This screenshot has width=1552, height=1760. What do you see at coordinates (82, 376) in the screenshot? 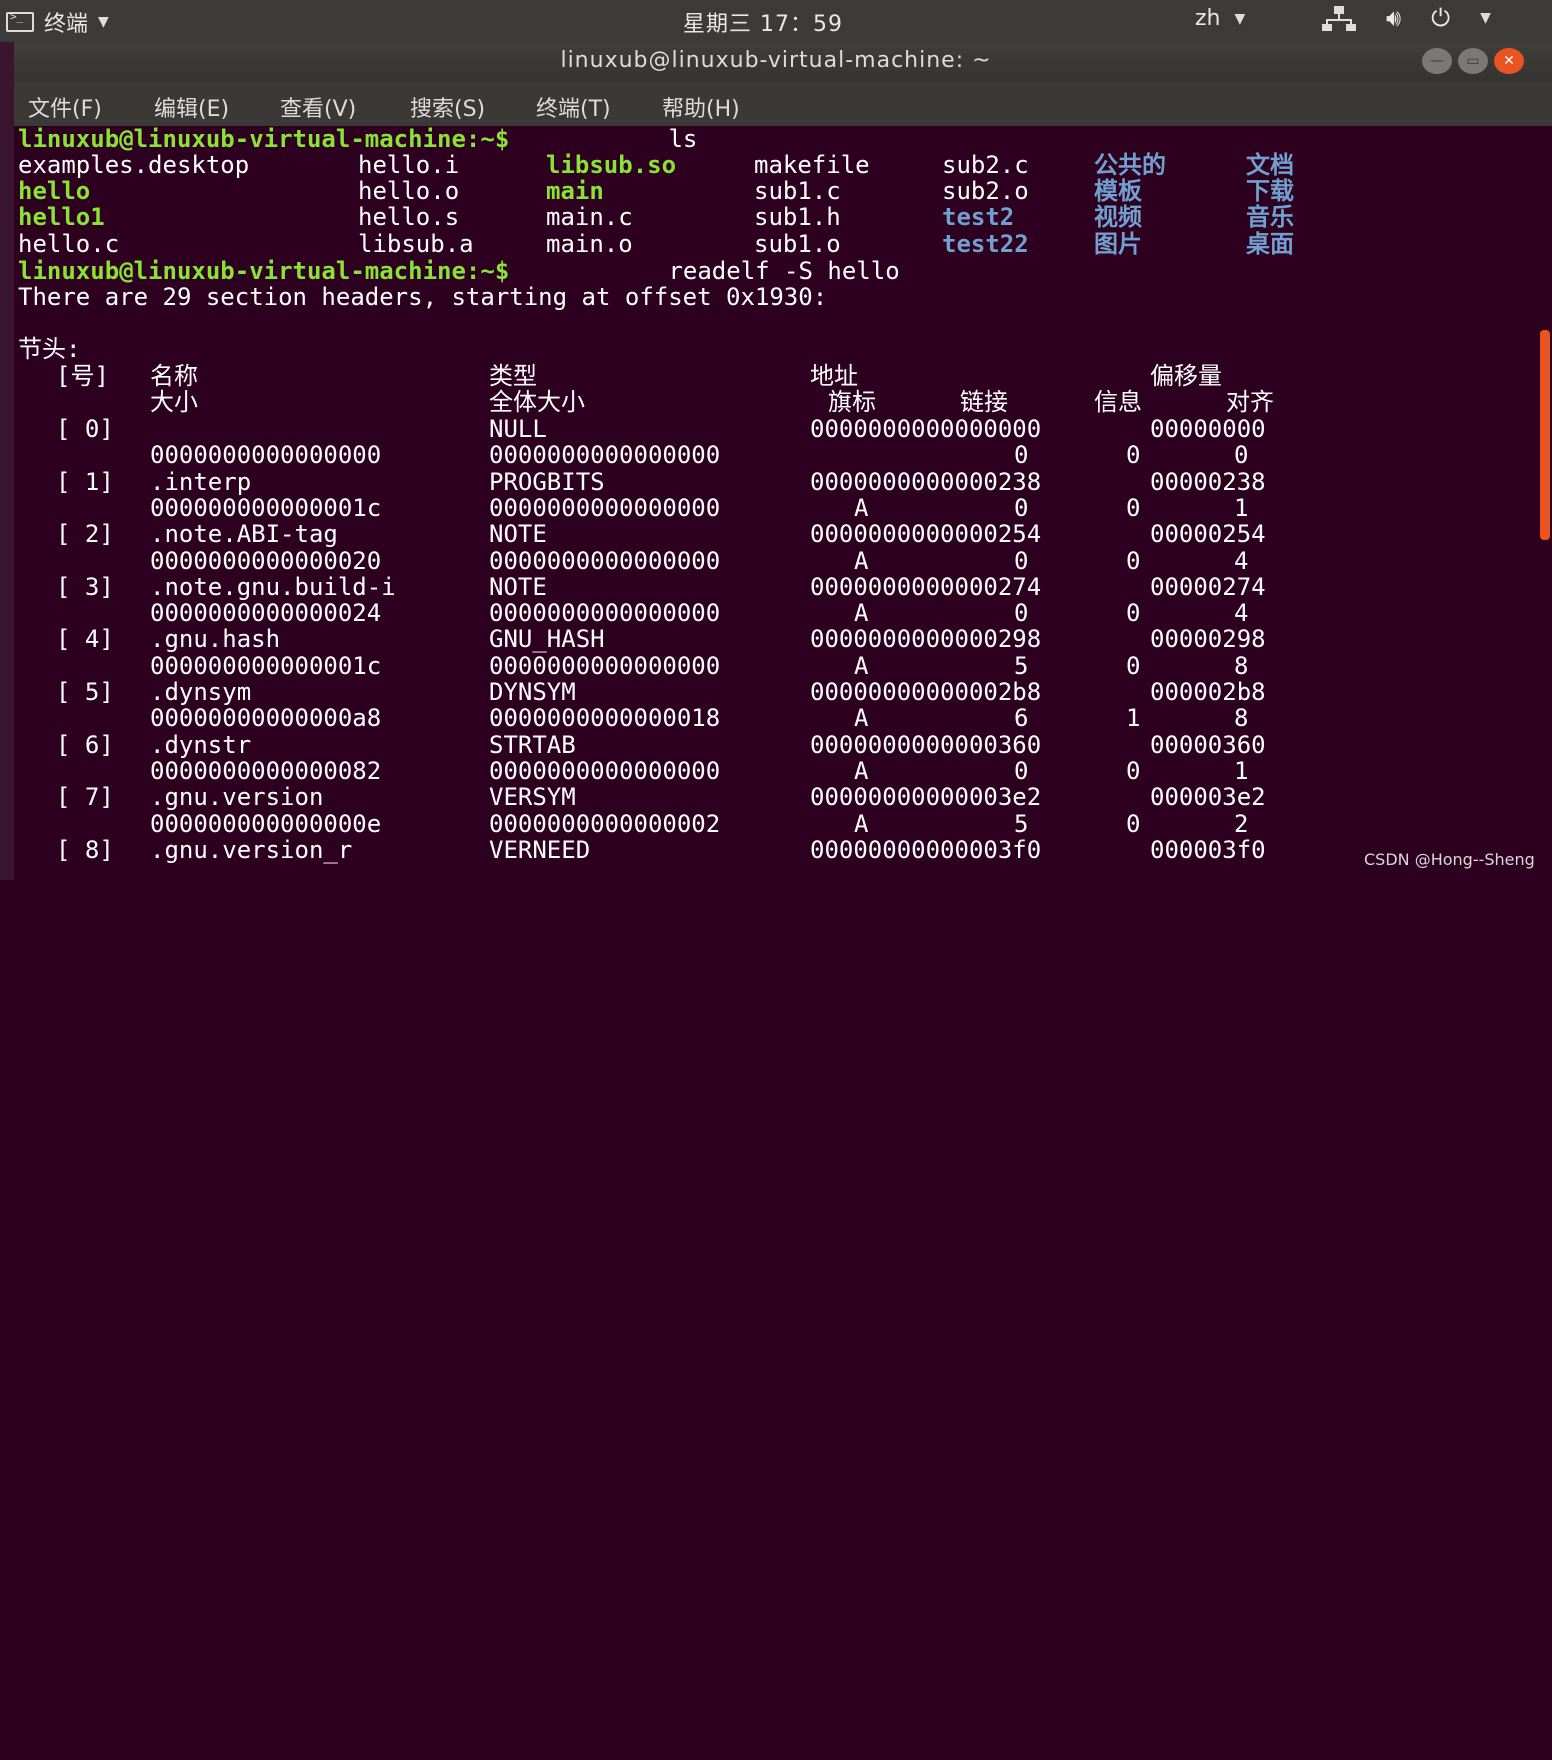
I see `col-header-nr: [号]` at bounding box center [82, 376].